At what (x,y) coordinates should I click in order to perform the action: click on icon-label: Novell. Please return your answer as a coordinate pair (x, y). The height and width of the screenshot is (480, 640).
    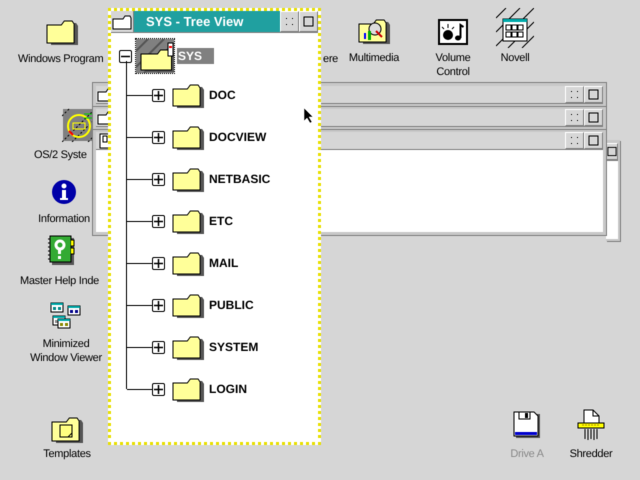
    Looking at the image, I should click on (515, 58).